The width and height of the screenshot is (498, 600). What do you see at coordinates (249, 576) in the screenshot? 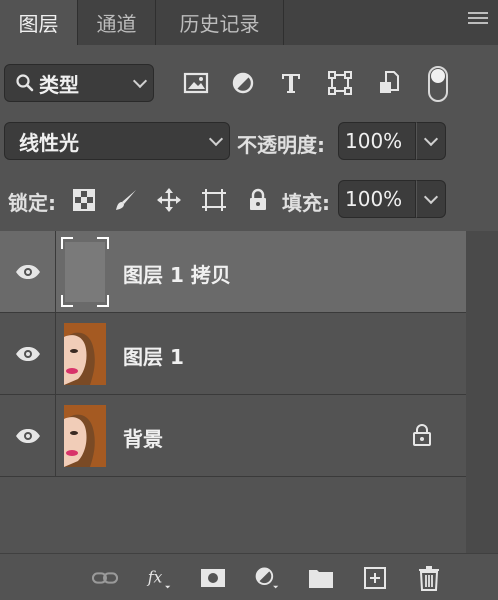
I see `layers-bottom-toolbar: fx` at bounding box center [249, 576].